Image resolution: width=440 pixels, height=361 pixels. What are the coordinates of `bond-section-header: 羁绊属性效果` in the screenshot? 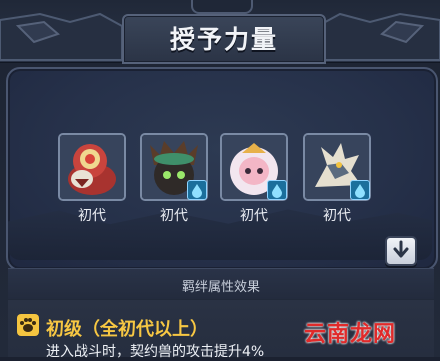 It's located at (221, 283).